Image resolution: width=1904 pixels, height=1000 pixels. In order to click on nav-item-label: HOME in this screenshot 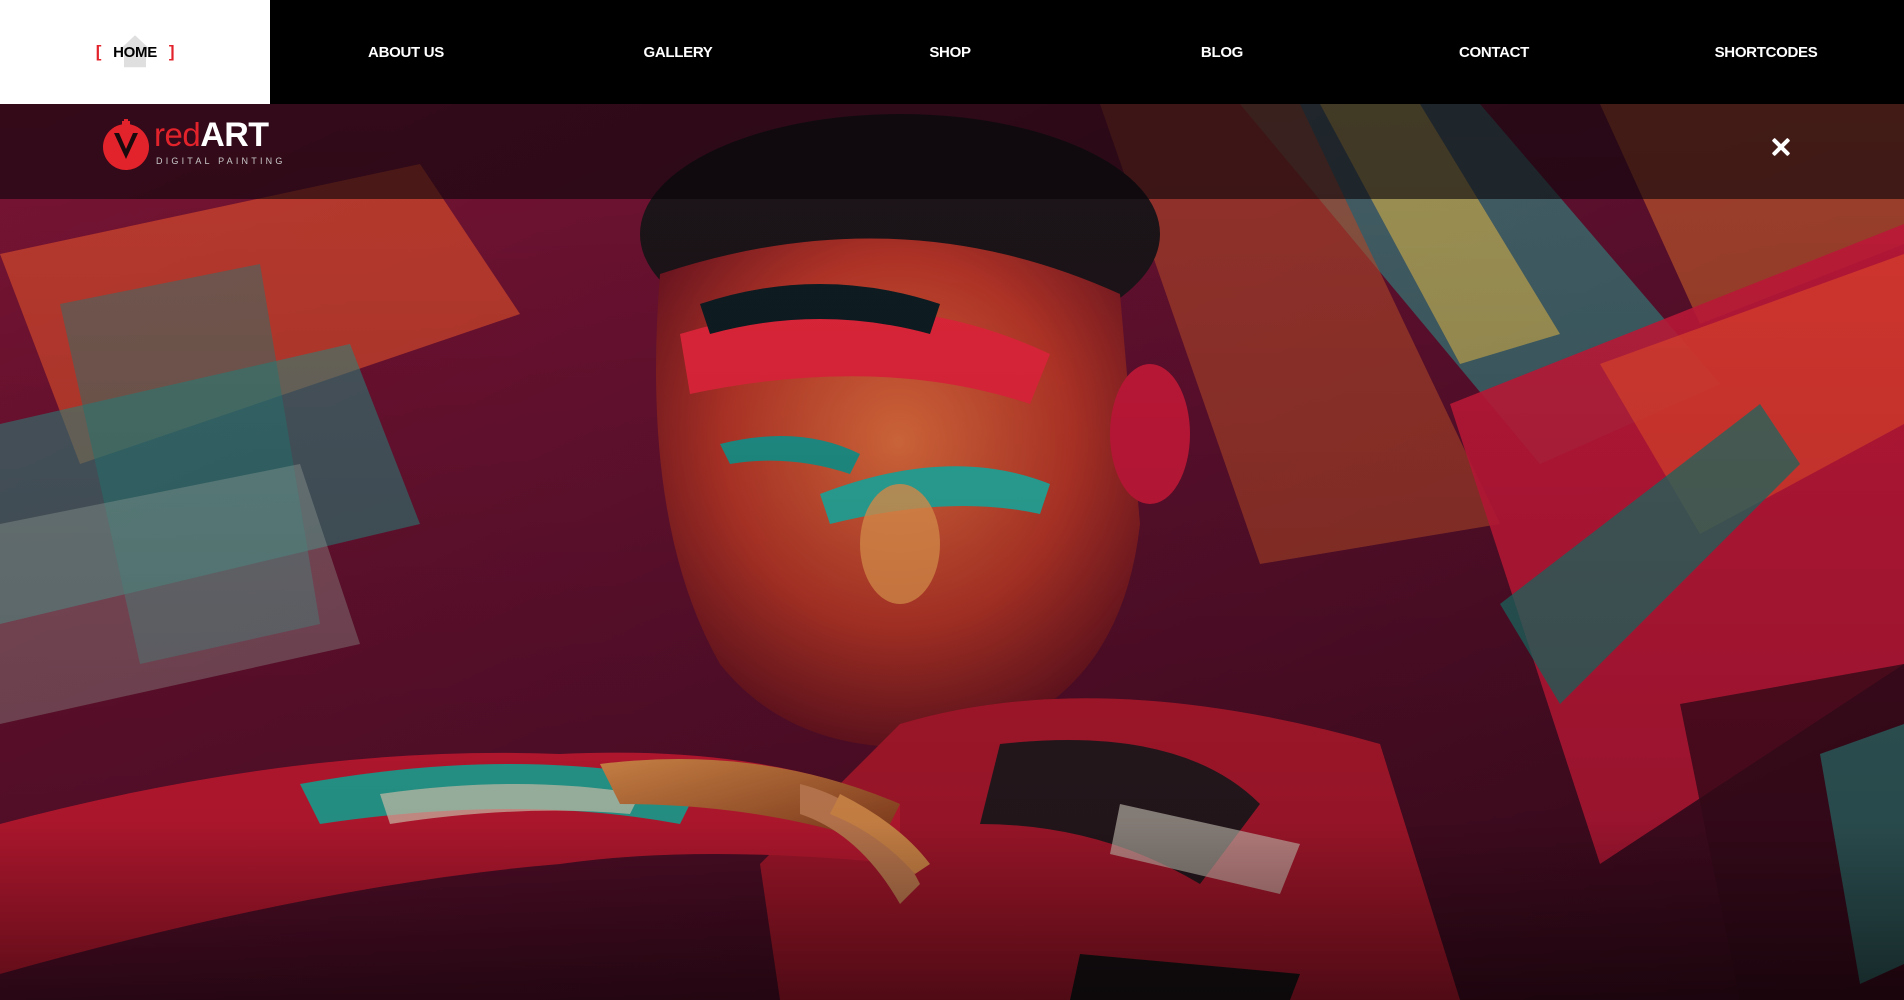, I will do `click(135, 52)`.